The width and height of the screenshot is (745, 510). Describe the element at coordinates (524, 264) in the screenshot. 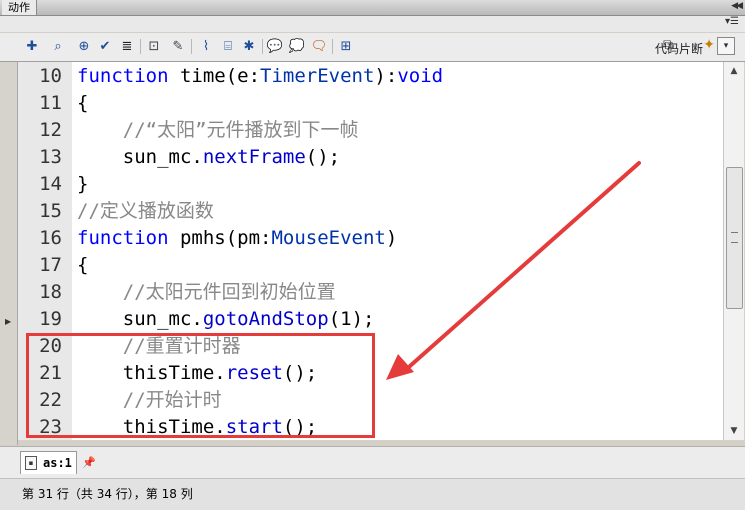

I see `annotation-arrow-shaft` at that location.